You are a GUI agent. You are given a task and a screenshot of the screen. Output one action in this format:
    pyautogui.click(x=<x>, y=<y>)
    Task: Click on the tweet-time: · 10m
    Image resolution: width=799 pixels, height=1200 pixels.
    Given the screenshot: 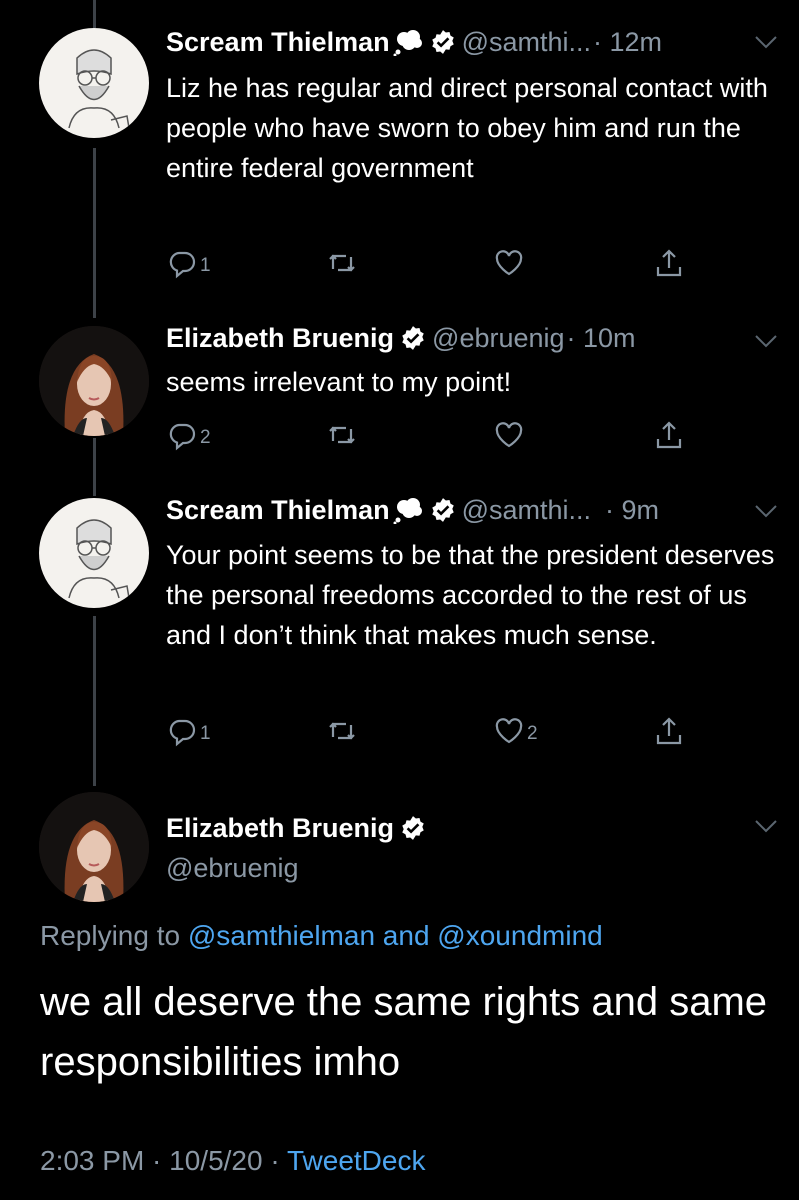 What is the action you would take?
    pyautogui.click(x=601, y=338)
    